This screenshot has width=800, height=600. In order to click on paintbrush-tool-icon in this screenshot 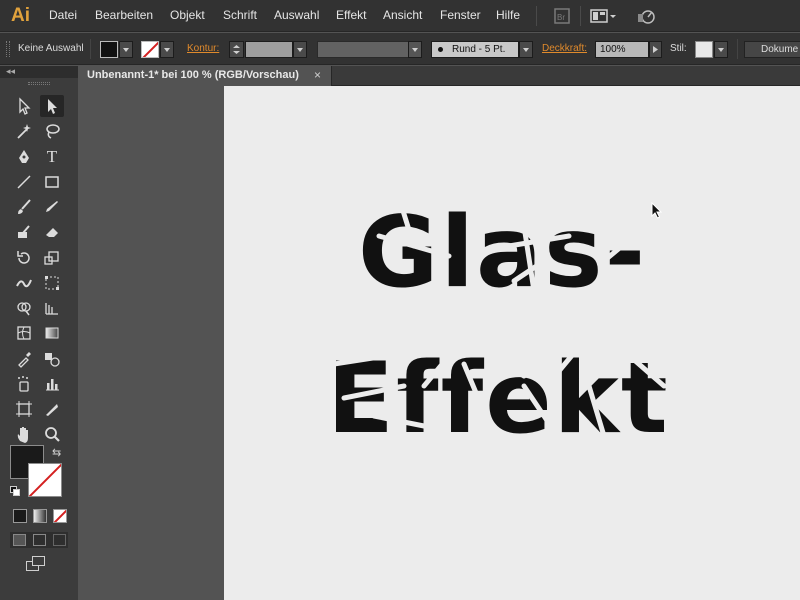, I will do `click(24, 207)`.